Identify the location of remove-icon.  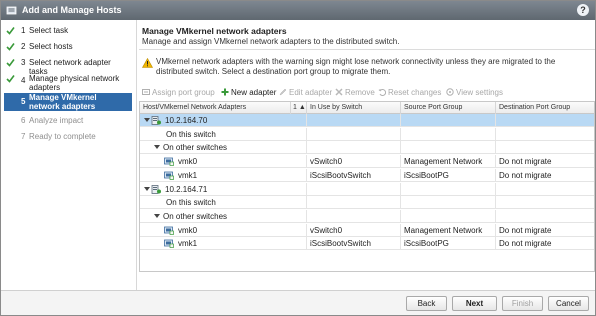
(339, 92).